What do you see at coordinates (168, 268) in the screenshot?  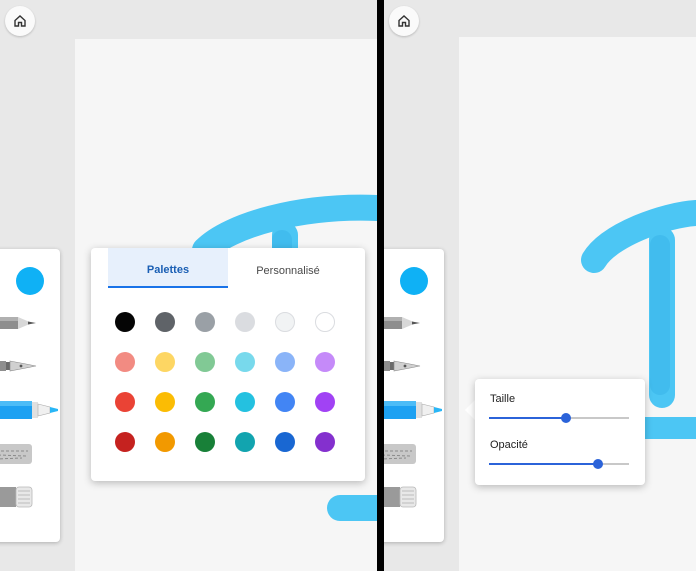 I see `tab-palettes: Palettes` at bounding box center [168, 268].